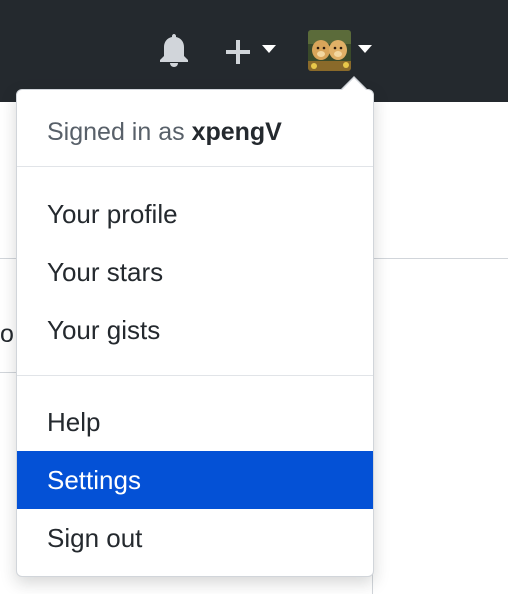  I want to click on menu-item-your-profile: Your profile, so click(195, 214).